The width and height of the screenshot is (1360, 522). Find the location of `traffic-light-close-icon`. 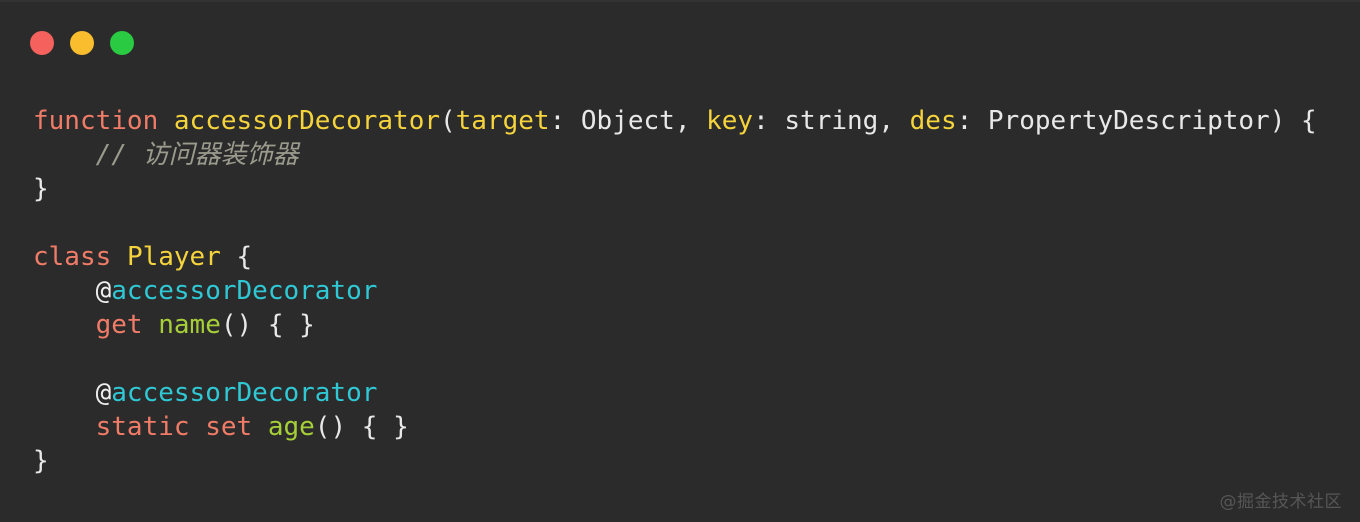

traffic-light-close-icon is located at coordinates (42, 43).